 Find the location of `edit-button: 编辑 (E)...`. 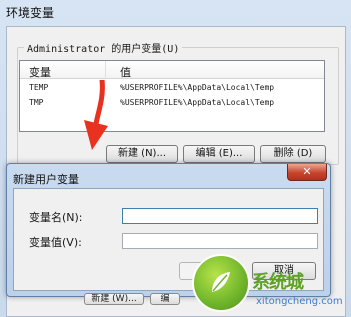

edit-button: 编辑 (E)... is located at coordinates (219, 154).